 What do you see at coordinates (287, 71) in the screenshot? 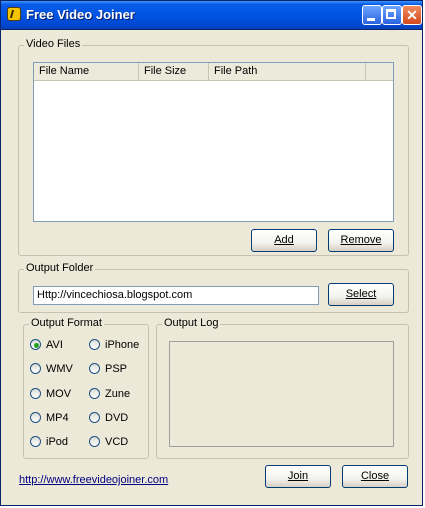
I see `column-file-path: File Path` at bounding box center [287, 71].